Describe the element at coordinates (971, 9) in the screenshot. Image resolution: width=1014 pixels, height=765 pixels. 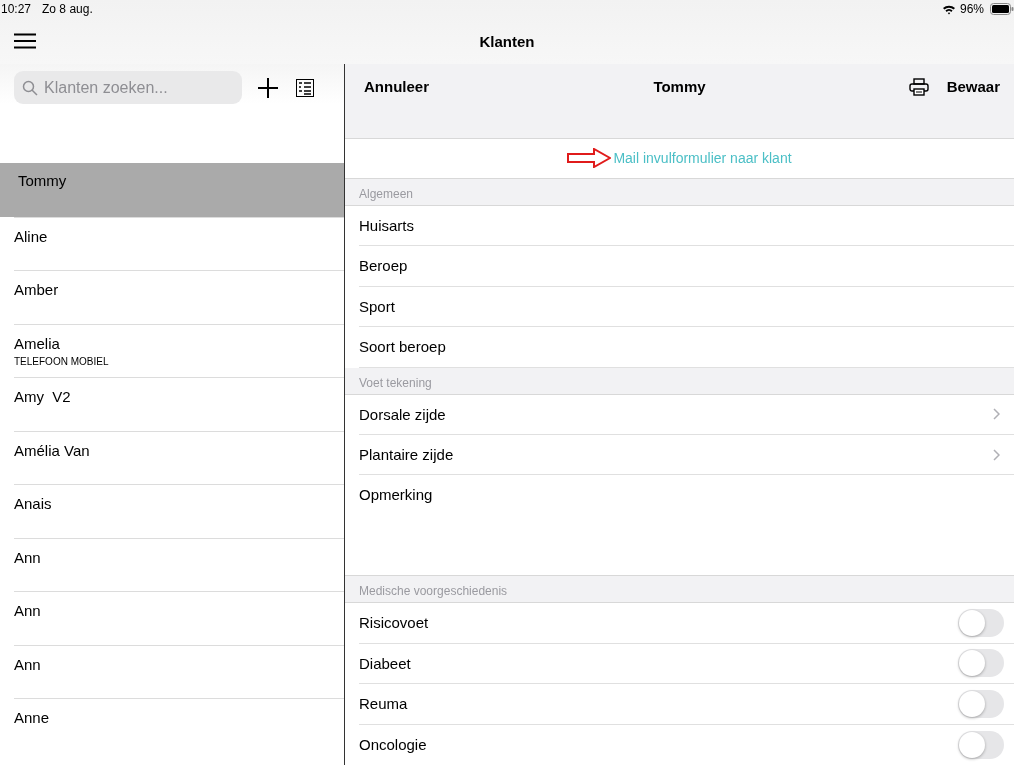
I see `battery-percentage: 96%` at that location.